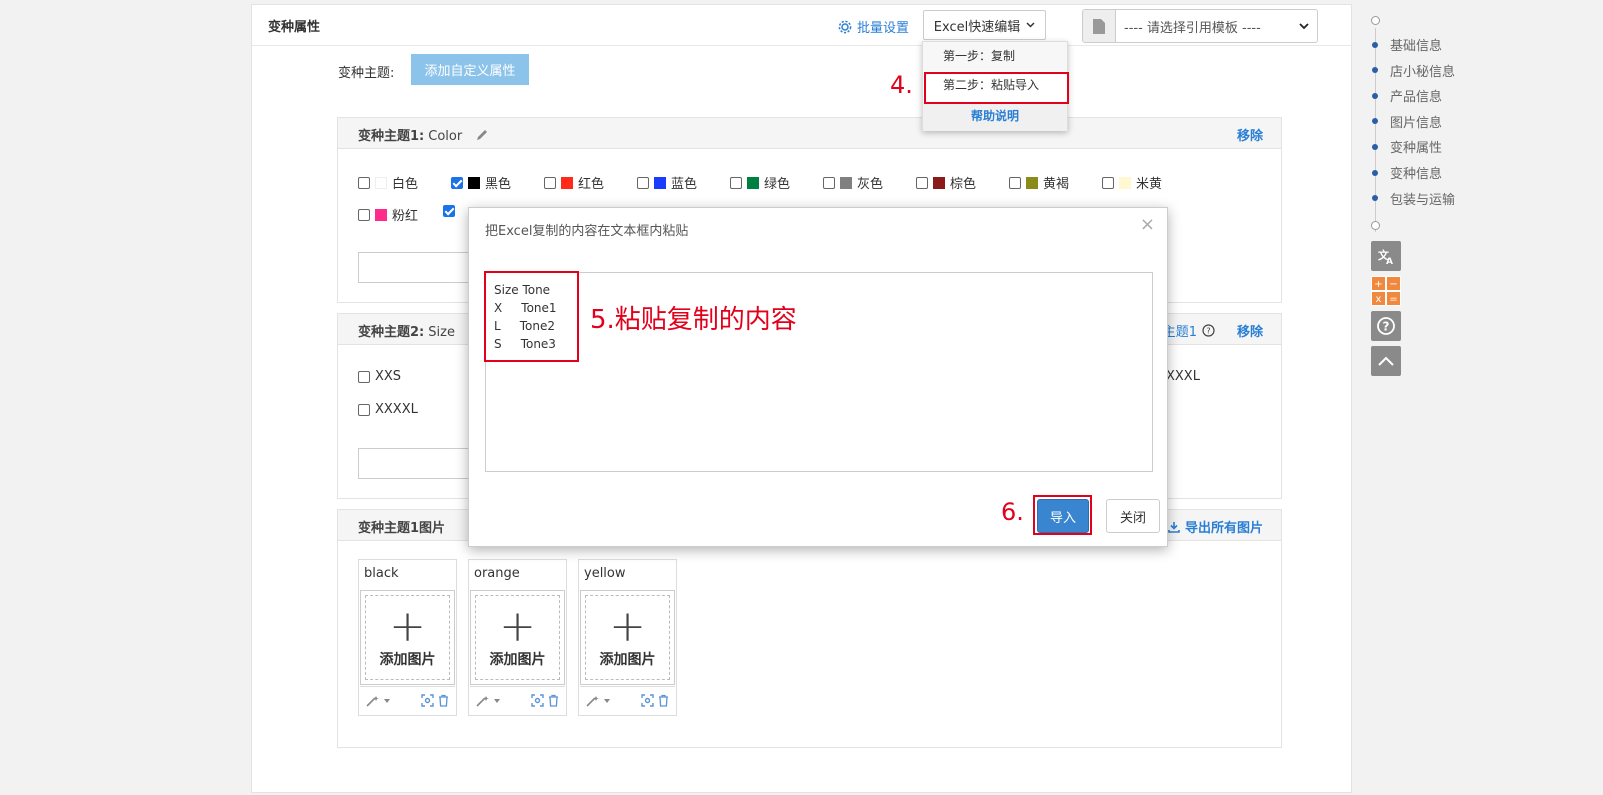 This screenshot has width=1603, height=795. Describe the element at coordinates (873, 26) in the screenshot. I see `bulk-settings-link: 批量设置` at that location.